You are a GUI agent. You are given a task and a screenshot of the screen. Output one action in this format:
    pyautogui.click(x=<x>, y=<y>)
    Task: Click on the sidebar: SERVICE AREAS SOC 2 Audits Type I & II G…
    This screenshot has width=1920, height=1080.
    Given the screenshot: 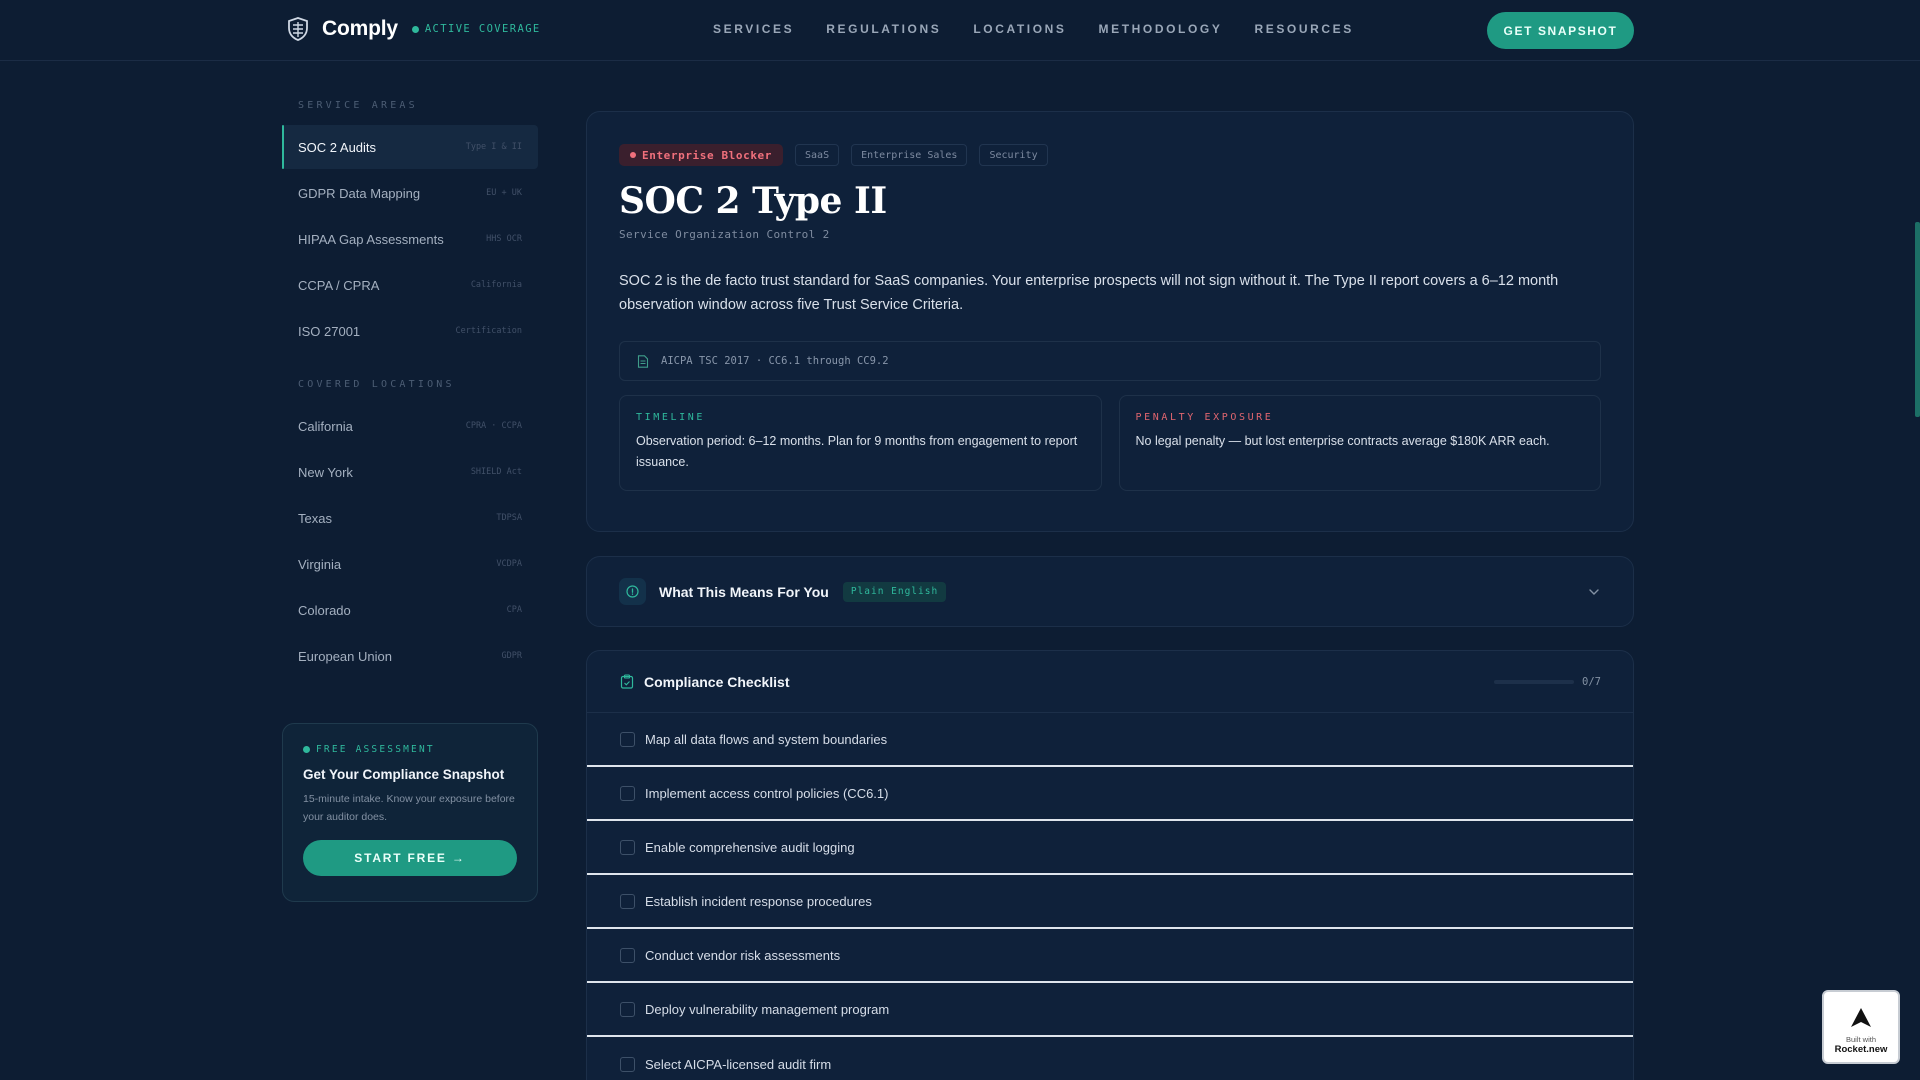 What is the action you would take?
    pyautogui.click(x=410, y=390)
    